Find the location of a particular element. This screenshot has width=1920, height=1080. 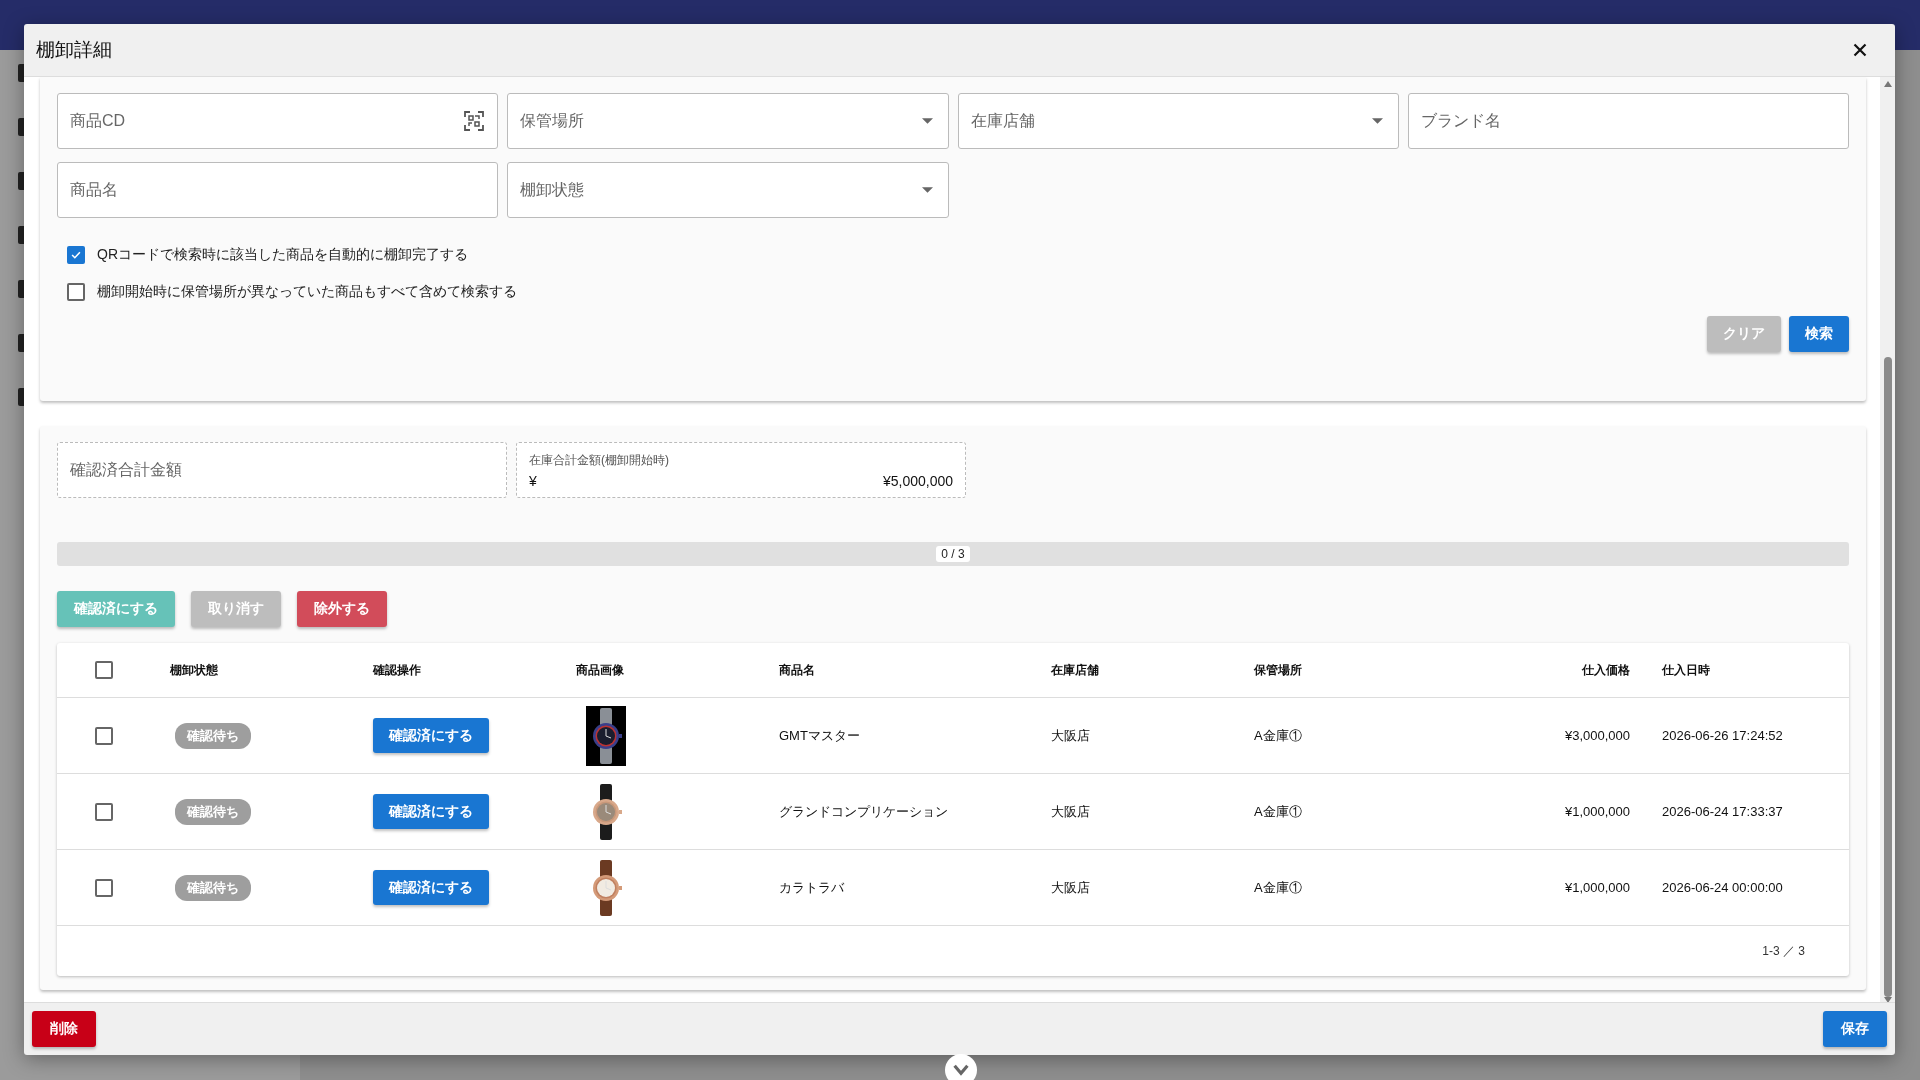

column-header: 商品画像 is located at coordinates (600, 670).